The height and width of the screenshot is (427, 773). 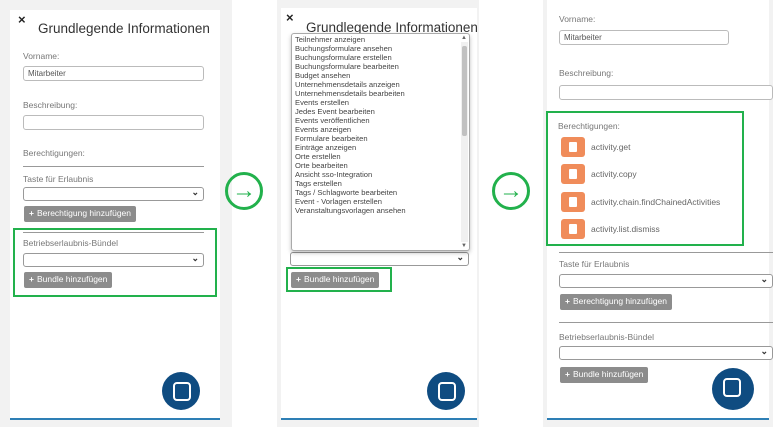 I want to click on permission-item: activity.get, so click(x=651, y=147).